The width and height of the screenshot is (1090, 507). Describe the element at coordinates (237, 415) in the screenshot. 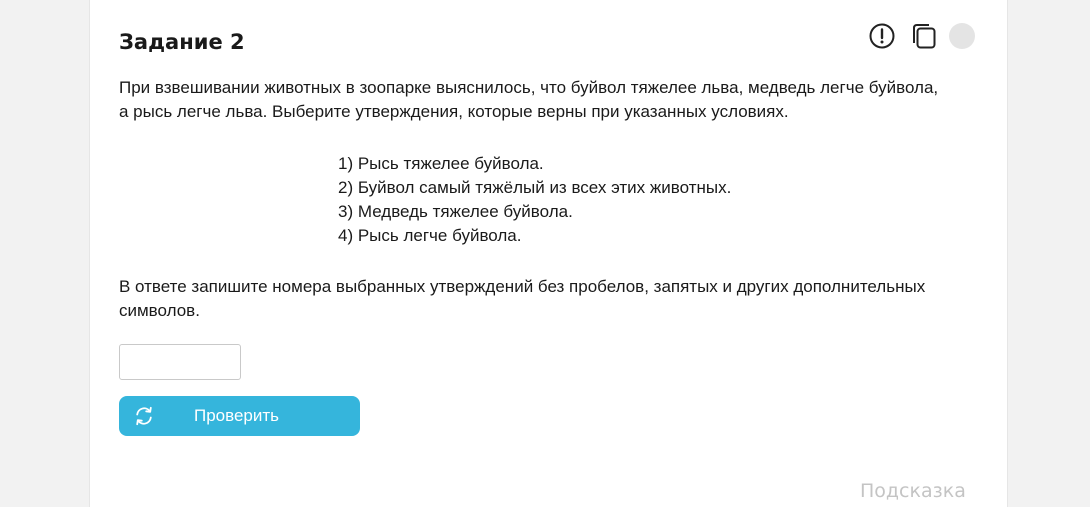

I see `check-button-label: Проверить` at that location.